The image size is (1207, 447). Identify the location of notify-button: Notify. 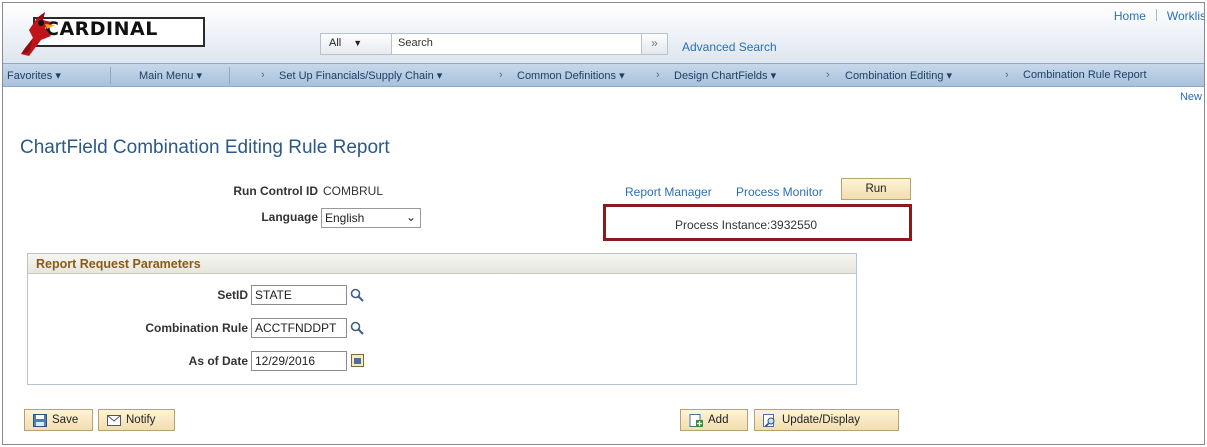
(136, 420).